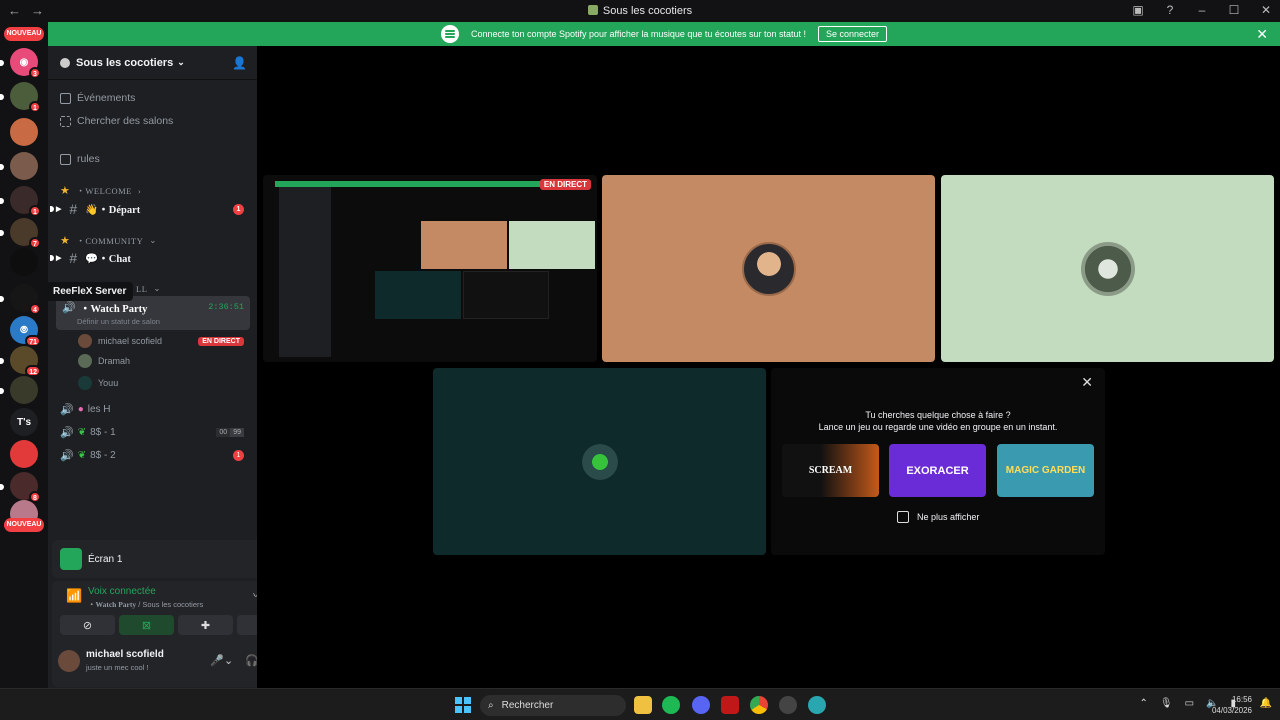  Describe the element at coordinates (226, 307) in the screenshot. I see `voice-timer: 2:36:51` at that location.